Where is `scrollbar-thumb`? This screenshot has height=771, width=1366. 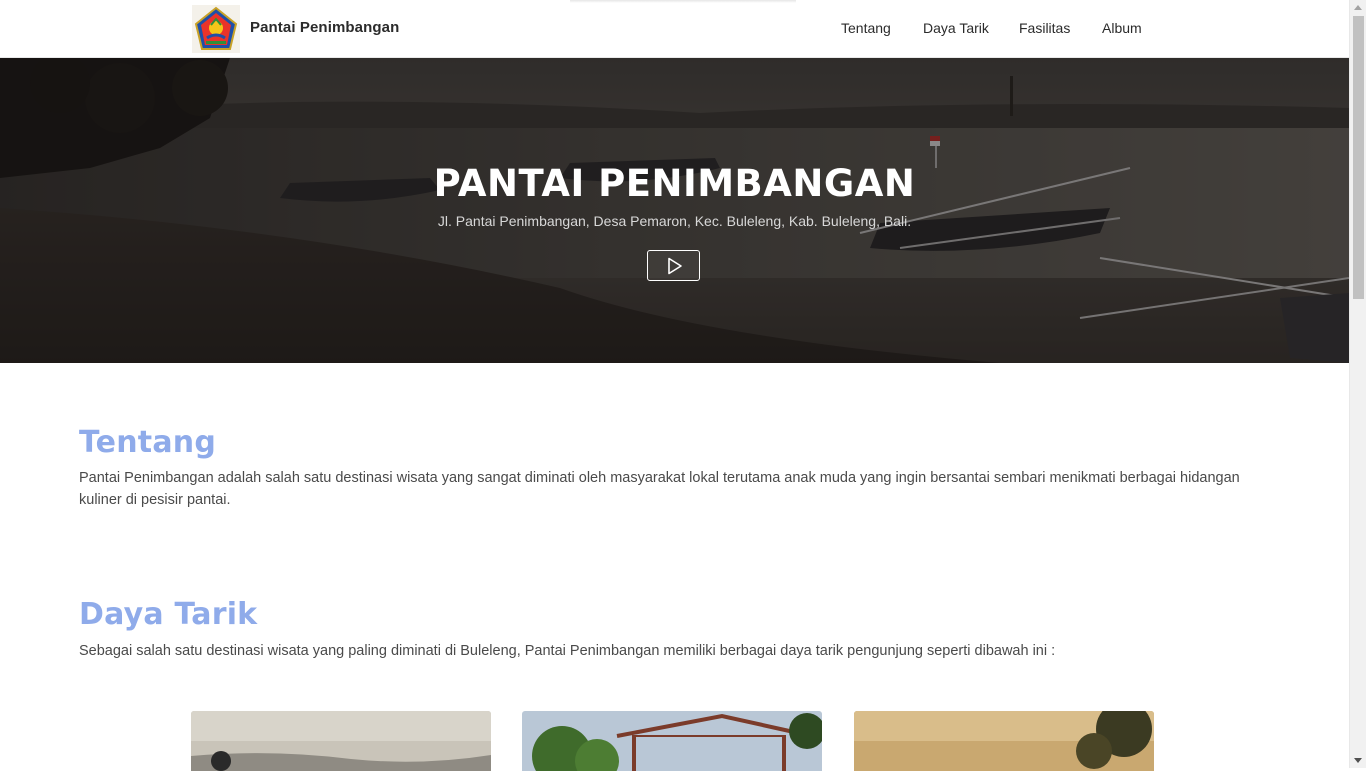 scrollbar-thumb is located at coordinates (1358, 157).